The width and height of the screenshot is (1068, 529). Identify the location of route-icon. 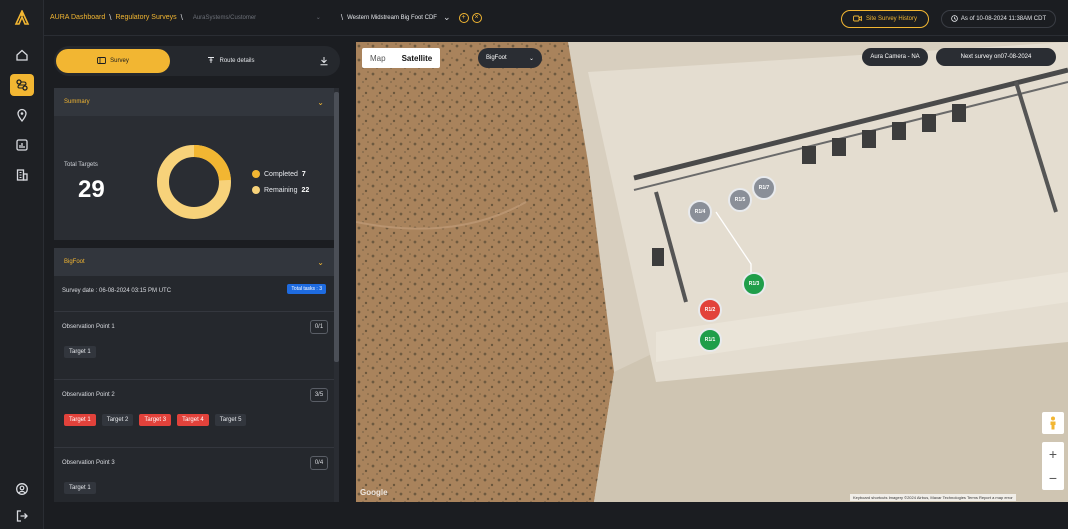
(22, 85).